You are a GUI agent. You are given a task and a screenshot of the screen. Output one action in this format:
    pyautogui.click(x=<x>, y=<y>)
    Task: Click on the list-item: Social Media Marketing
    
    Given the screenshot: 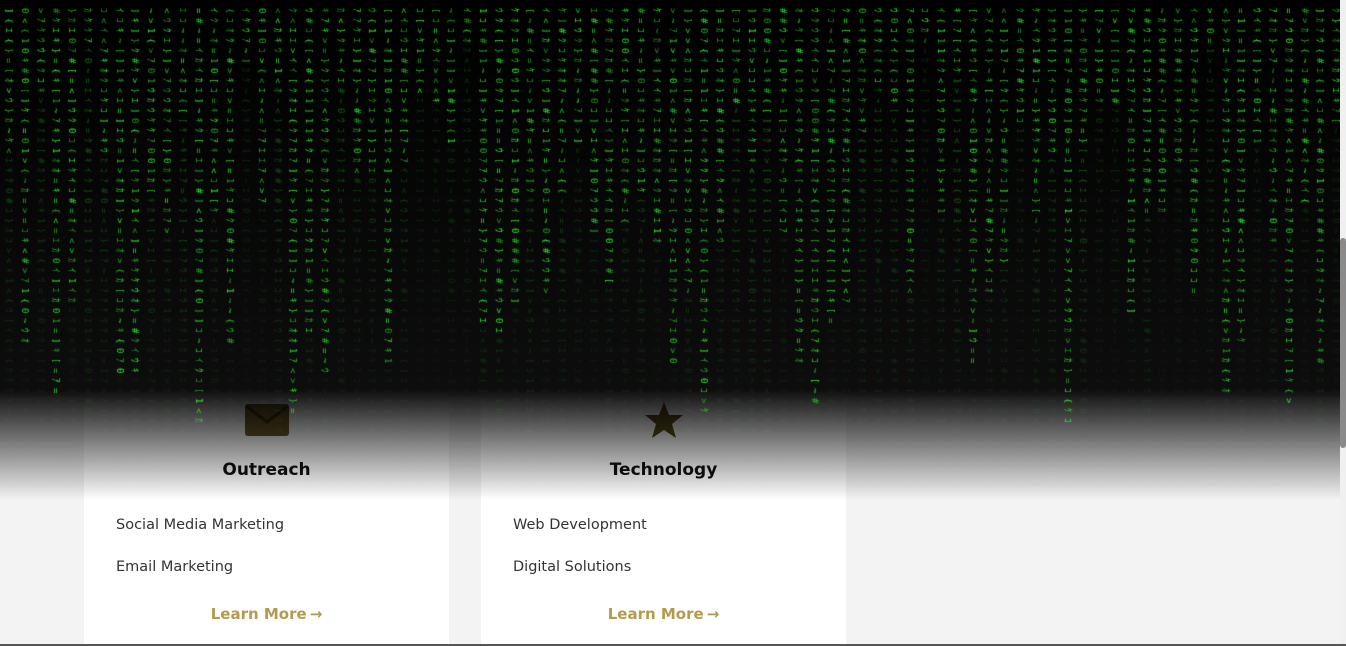 What is the action you would take?
    pyautogui.click(x=200, y=525)
    